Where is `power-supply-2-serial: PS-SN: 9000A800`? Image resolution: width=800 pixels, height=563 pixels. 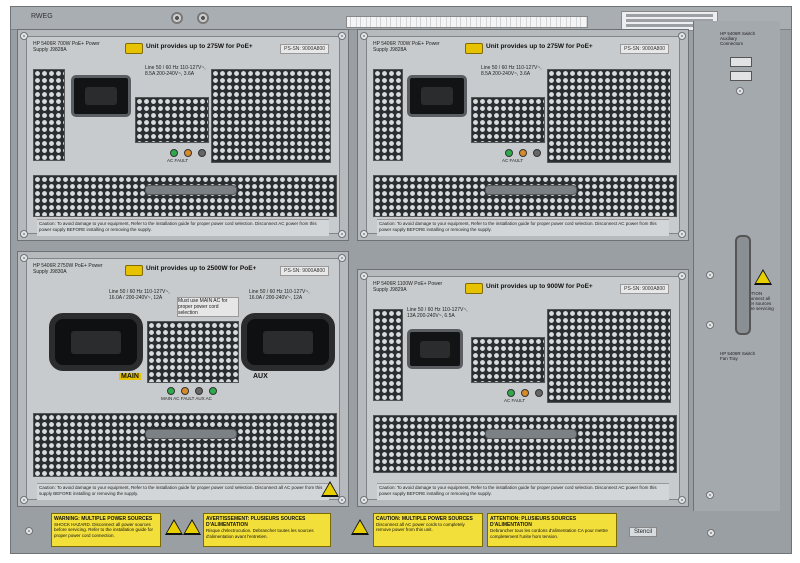
power-supply-2-serial: PS-SN: 9000A800 is located at coordinates (644, 49).